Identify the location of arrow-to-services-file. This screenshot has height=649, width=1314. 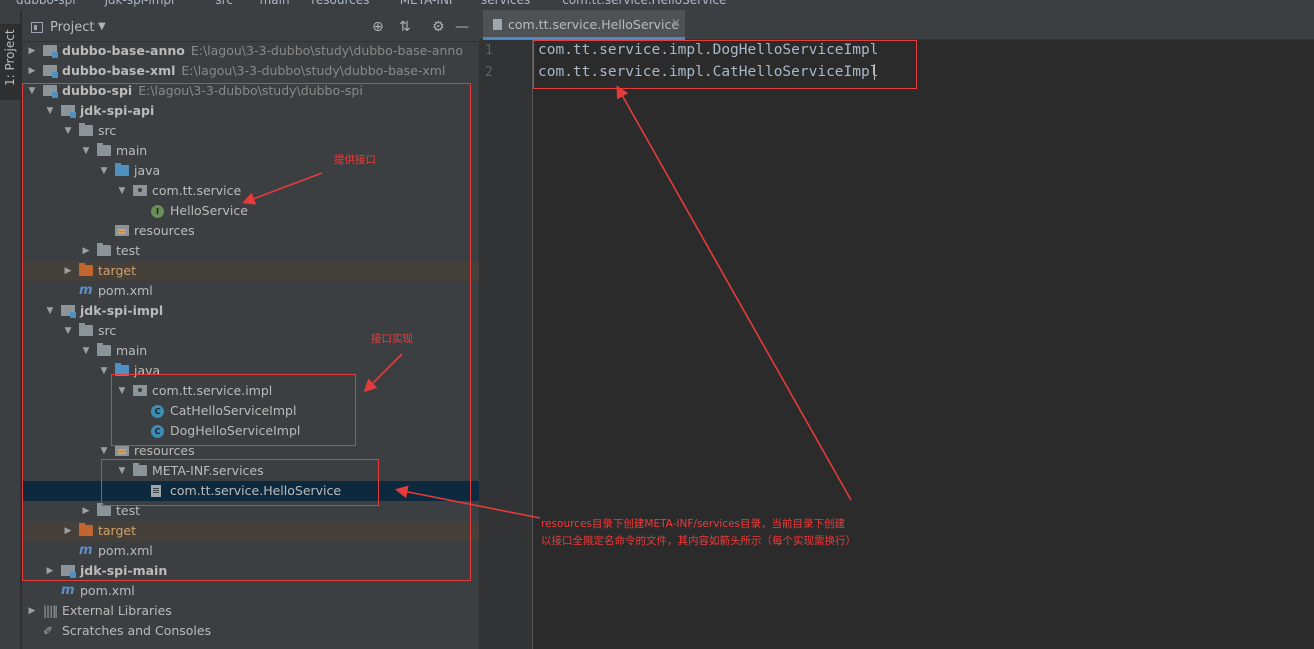
(467, 502).